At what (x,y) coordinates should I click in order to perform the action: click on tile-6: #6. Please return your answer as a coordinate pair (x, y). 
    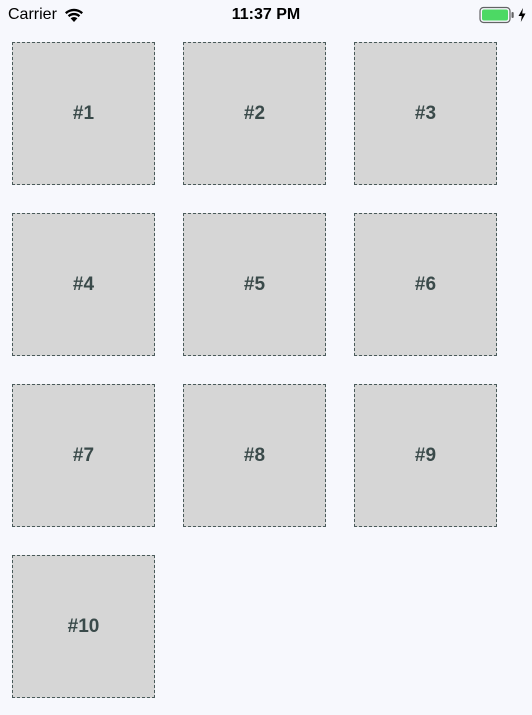
    Looking at the image, I should click on (425, 284).